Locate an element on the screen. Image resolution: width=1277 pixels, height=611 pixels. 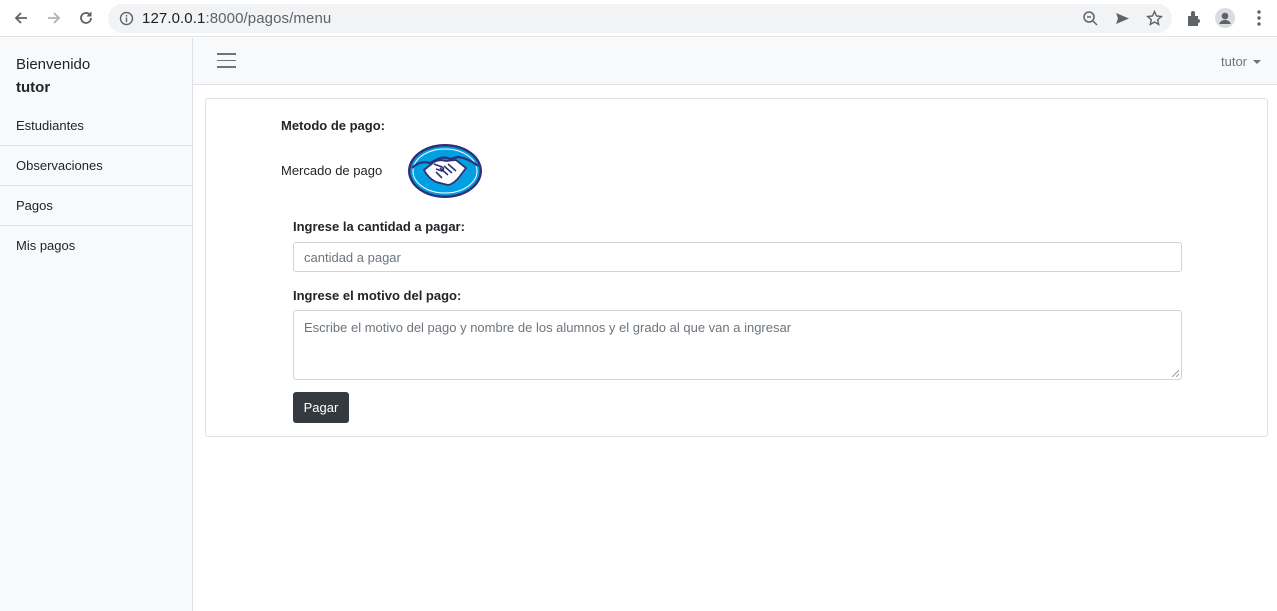
url-host: 127.0.0.1 is located at coordinates (174, 18).